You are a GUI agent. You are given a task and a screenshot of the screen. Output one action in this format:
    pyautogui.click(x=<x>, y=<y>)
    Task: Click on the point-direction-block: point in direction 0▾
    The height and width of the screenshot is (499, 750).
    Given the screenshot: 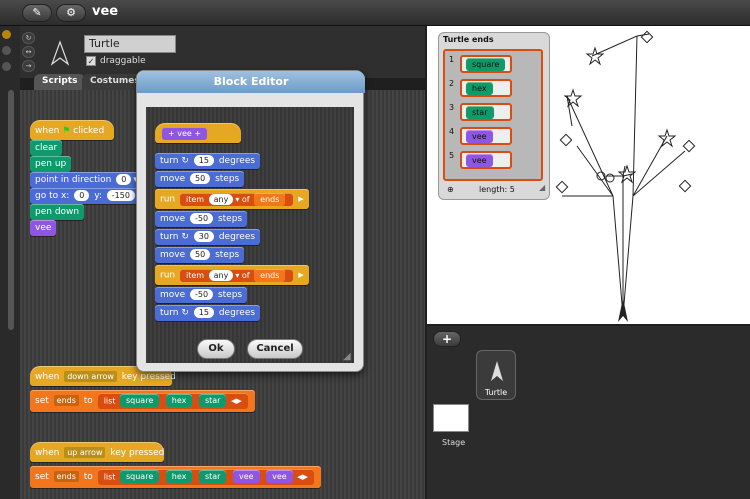 What is the action you would take?
    pyautogui.click(x=86, y=180)
    